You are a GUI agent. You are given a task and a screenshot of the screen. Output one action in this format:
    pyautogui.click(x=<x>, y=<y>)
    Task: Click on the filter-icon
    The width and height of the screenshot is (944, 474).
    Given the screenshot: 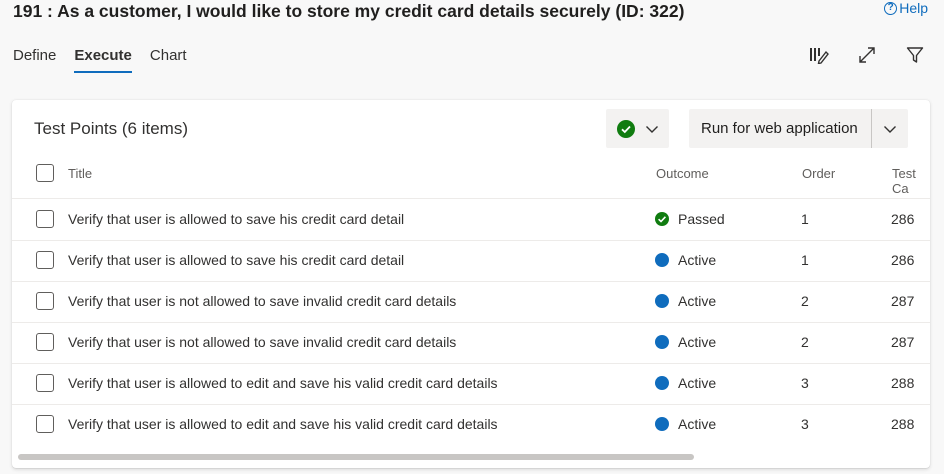 What is the action you would take?
    pyautogui.click(x=915, y=55)
    